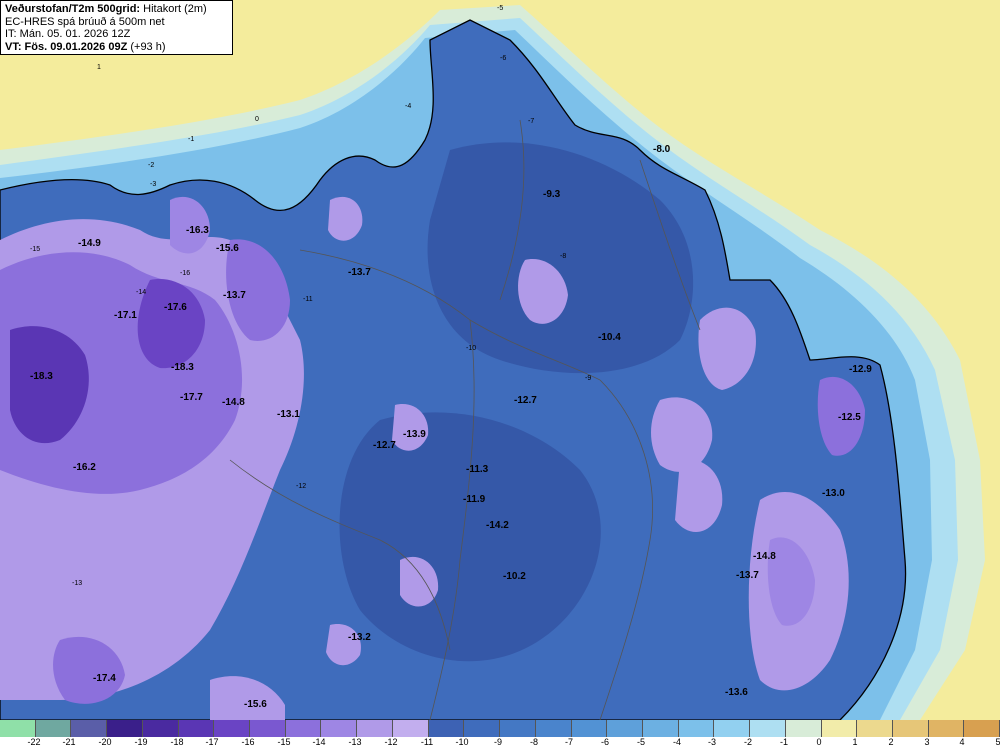  Describe the element at coordinates (141, 292) in the screenshot. I see `contour-label: -14` at that location.